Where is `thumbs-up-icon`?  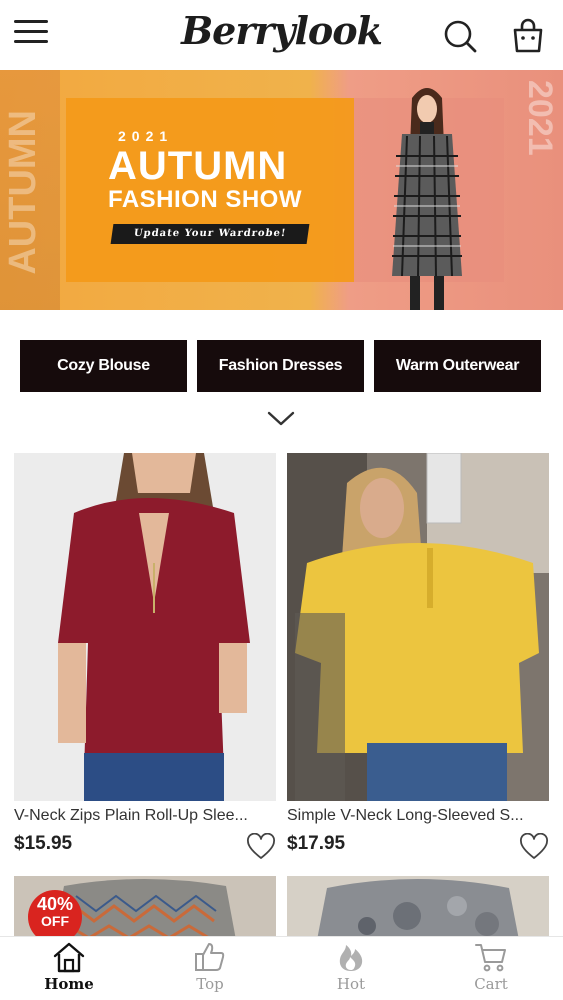
thumbs-up-icon is located at coordinates (210, 957).